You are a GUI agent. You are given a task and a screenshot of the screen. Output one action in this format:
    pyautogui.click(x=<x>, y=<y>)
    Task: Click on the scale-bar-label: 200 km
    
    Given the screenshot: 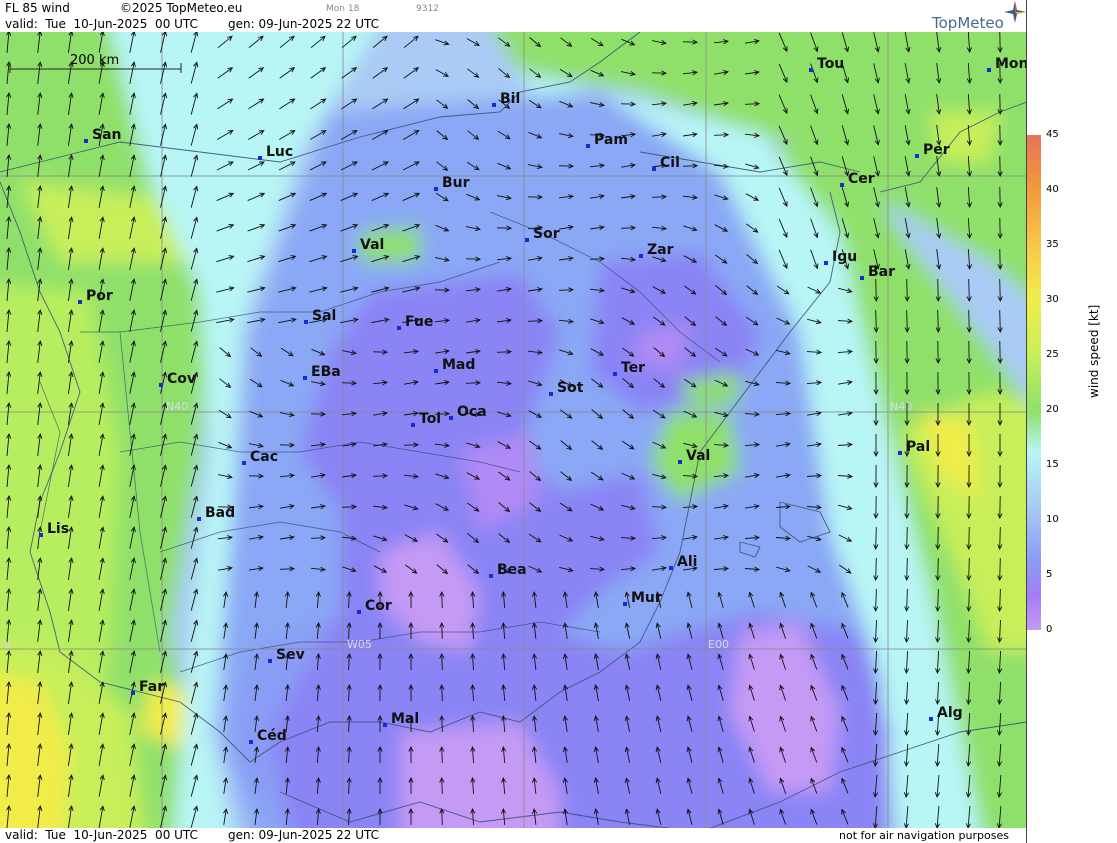 What is the action you would take?
    pyautogui.click(x=94, y=60)
    